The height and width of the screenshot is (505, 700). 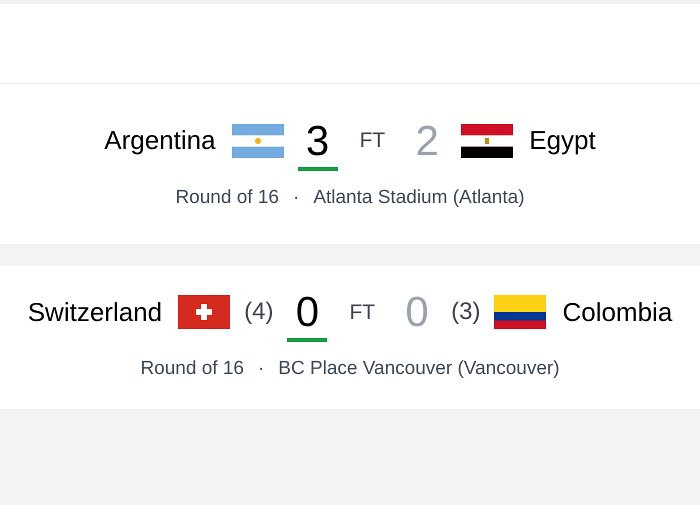 What do you see at coordinates (562, 141) in the screenshot?
I see `team-name: Egypt` at bounding box center [562, 141].